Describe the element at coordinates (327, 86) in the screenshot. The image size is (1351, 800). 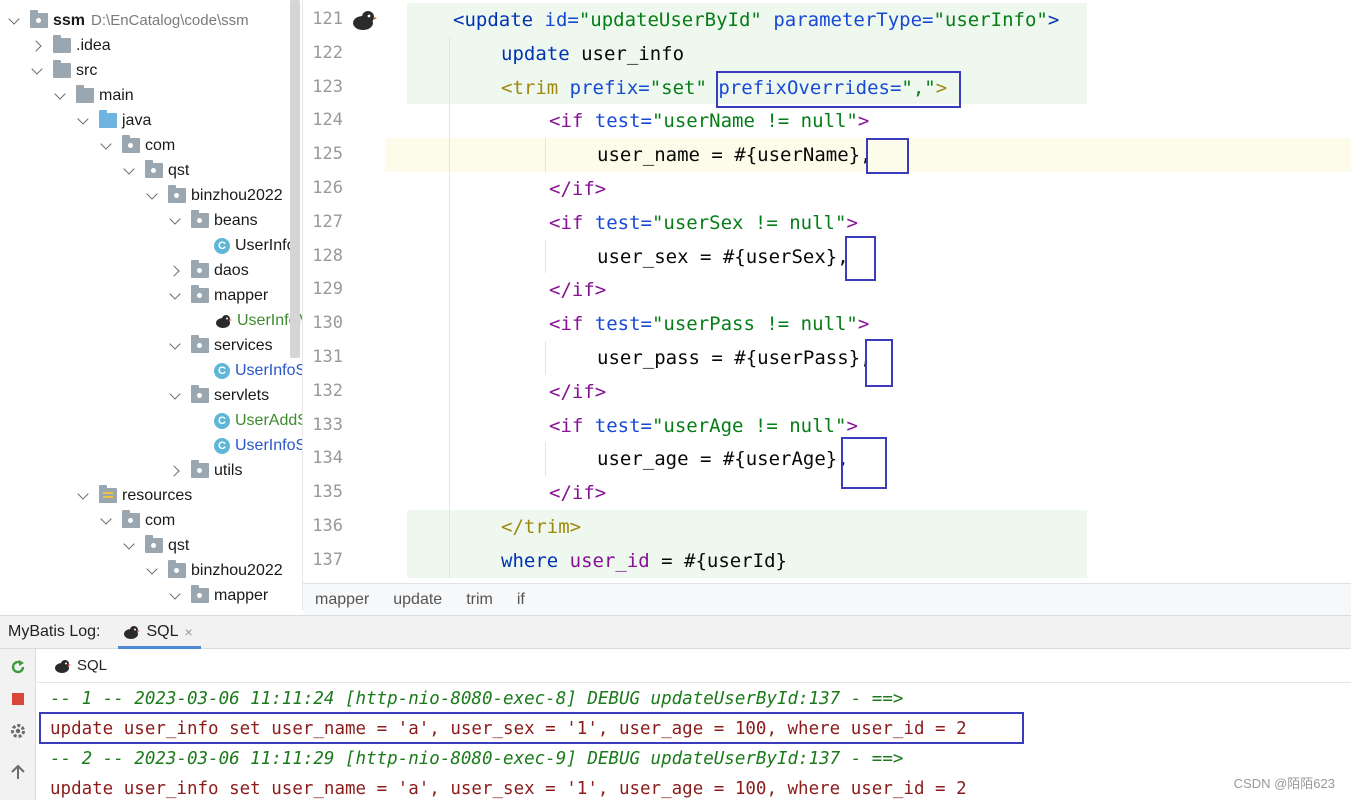
I see `line-number: 123` at that location.